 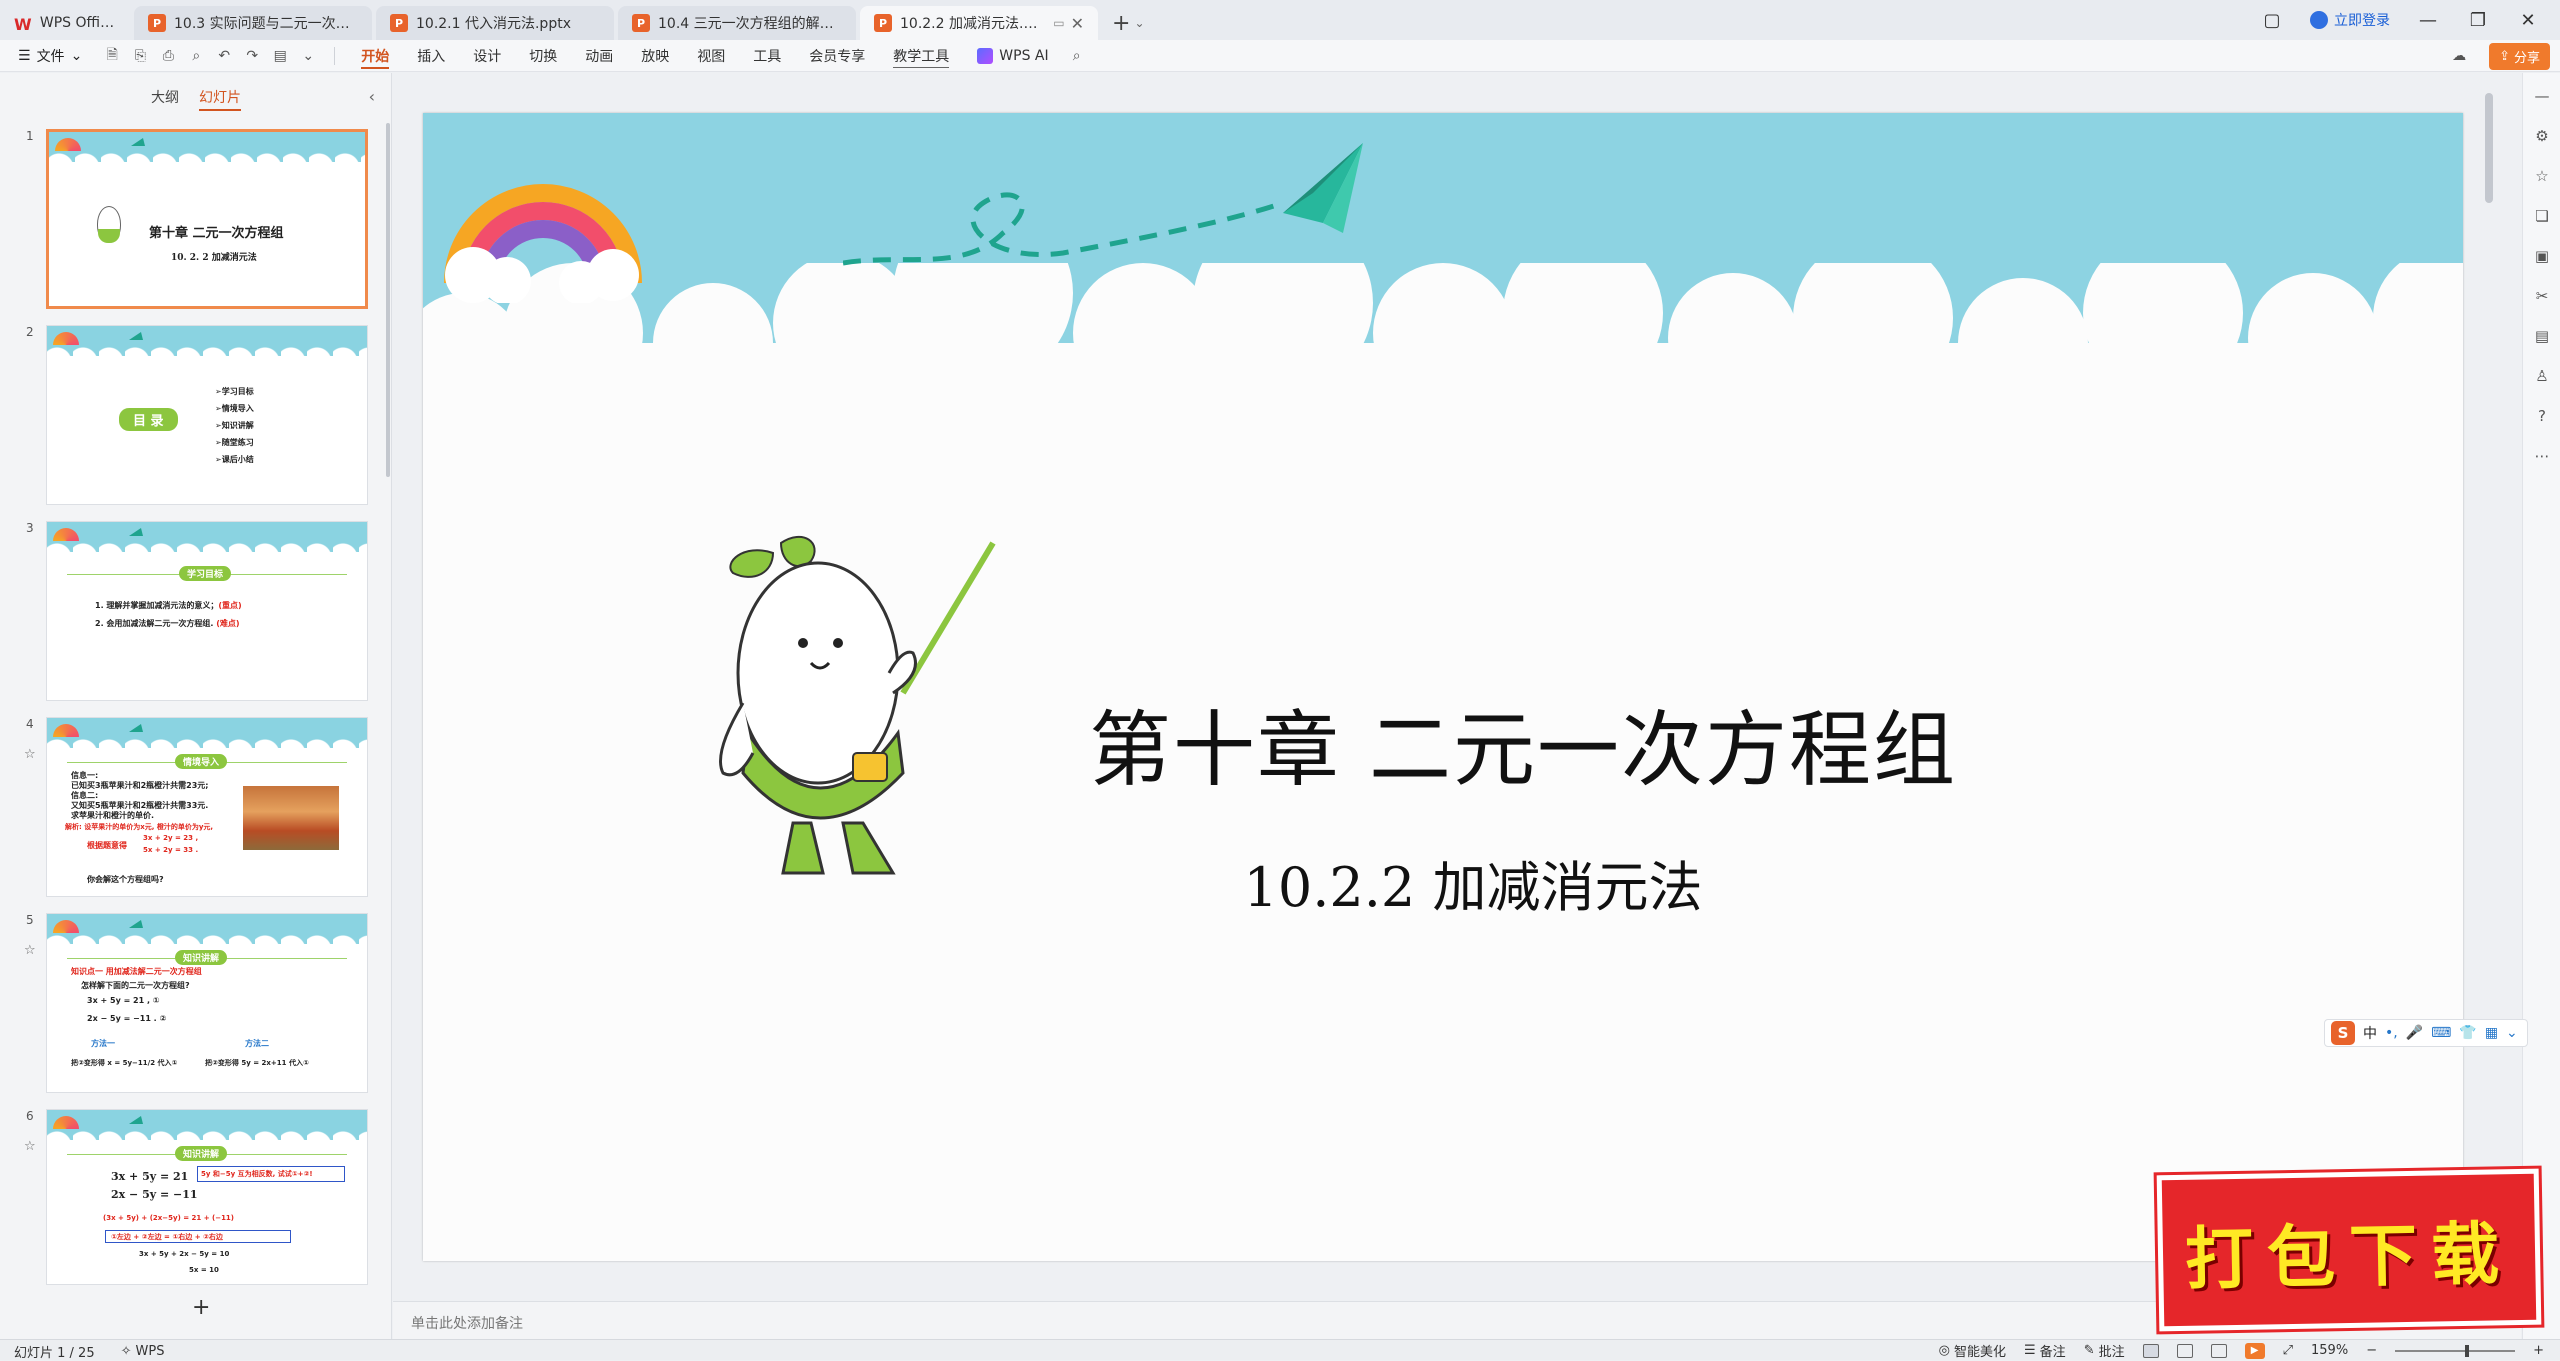 I want to click on skin-icon: 👕, so click(x=2467, y=1033).